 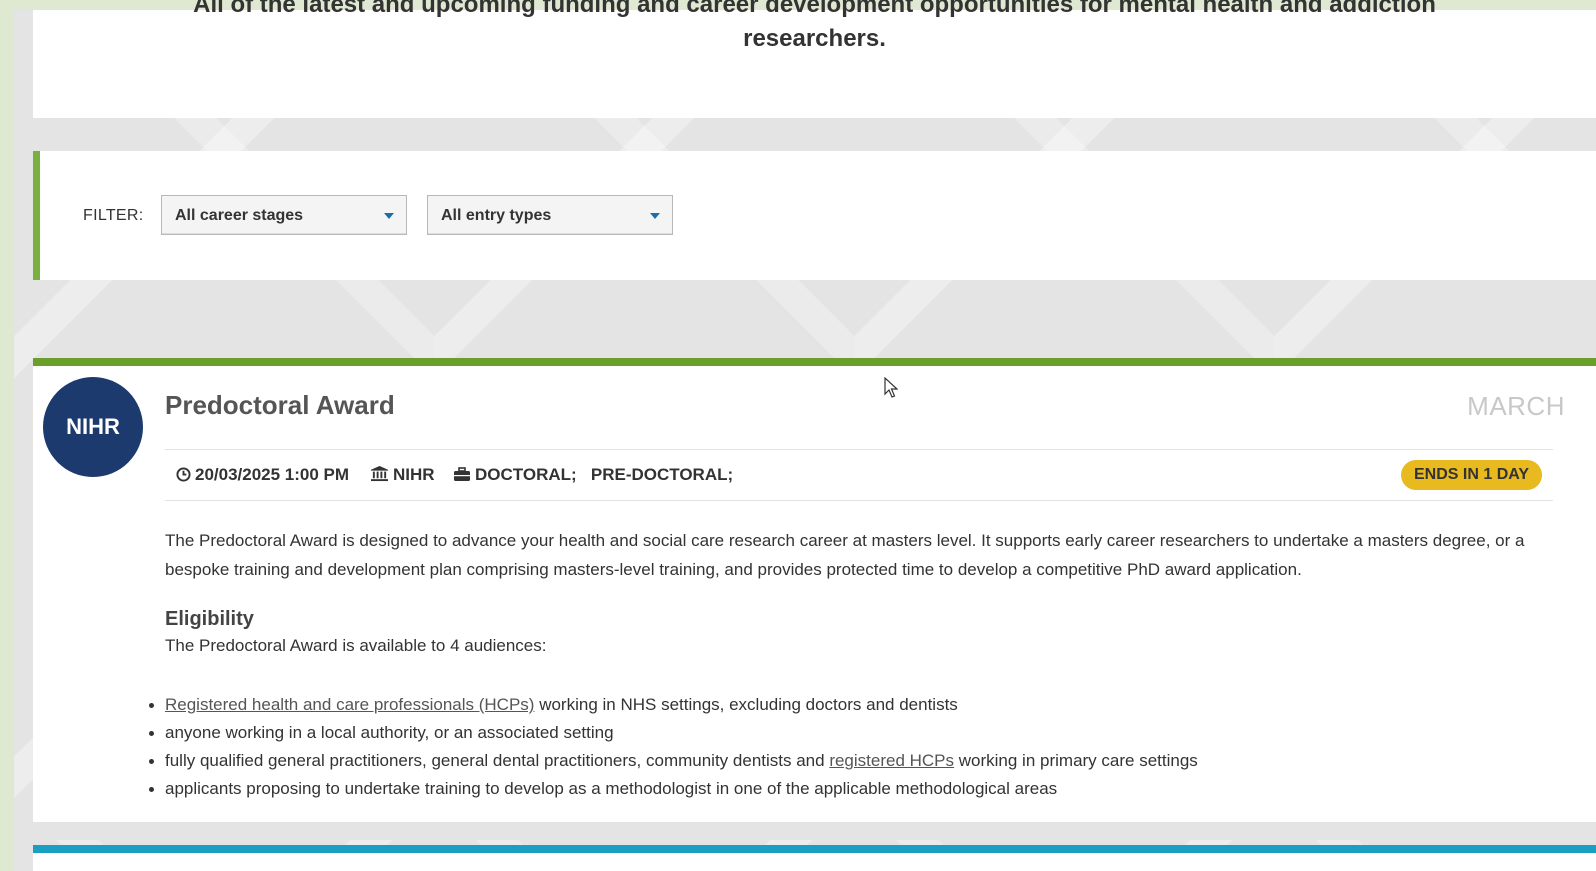 What do you see at coordinates (1516, 406) in the screenshot?
I see `month-label: MARCH` at bounding box center [1516, 406].